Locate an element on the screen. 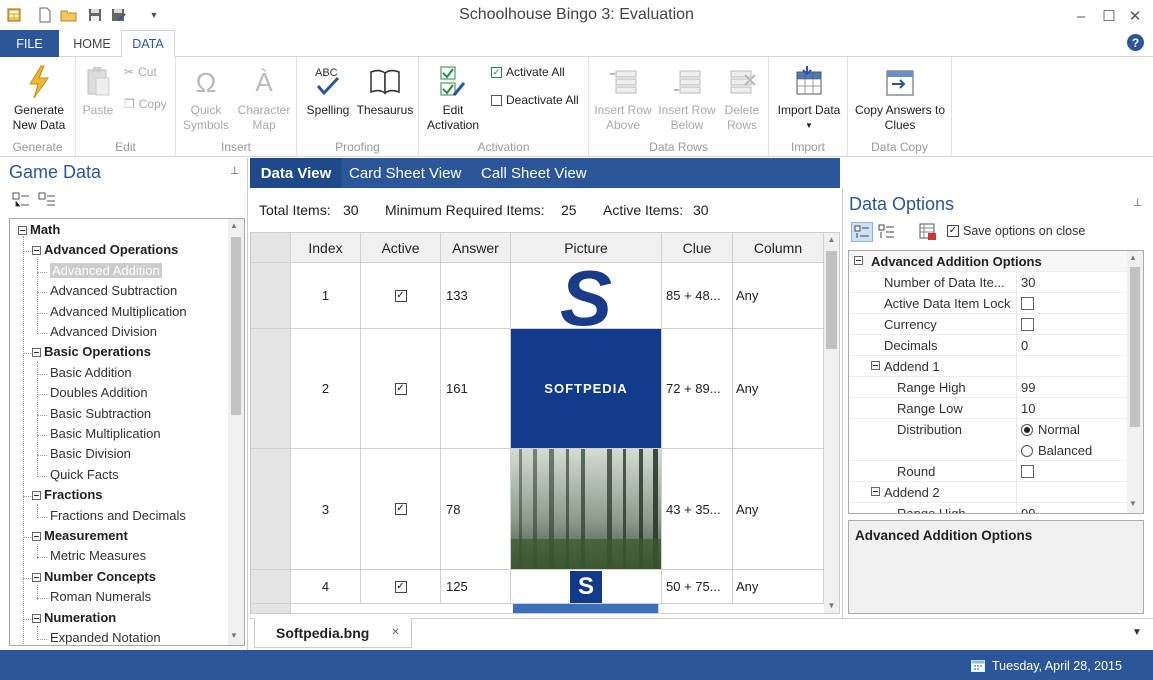 The width and height of the screenshot is (1153, 680). minimize-button: – is located at coordinates (1081, 16).